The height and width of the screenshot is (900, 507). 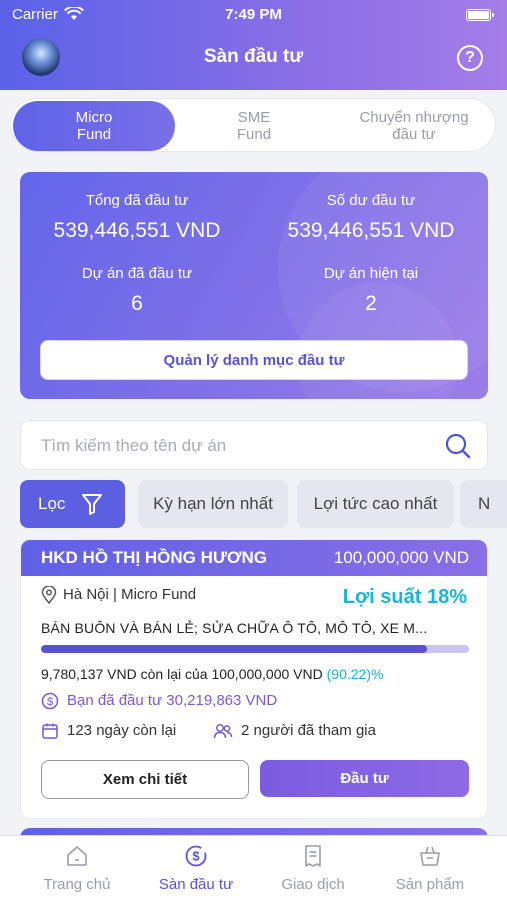 What do you see at coordinates (77, 868) in the screenshot?
I see `tabbar-home: Trang chủ` at bounding box center [77, 868].